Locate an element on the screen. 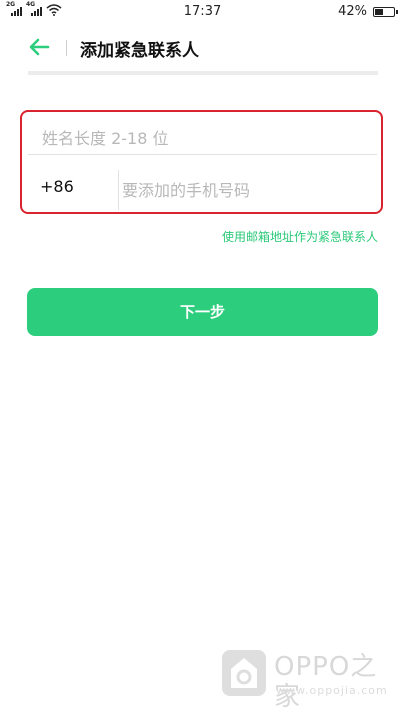 This screenshot has height=720, width=405. header-separator is located at coordinates (66, 48).